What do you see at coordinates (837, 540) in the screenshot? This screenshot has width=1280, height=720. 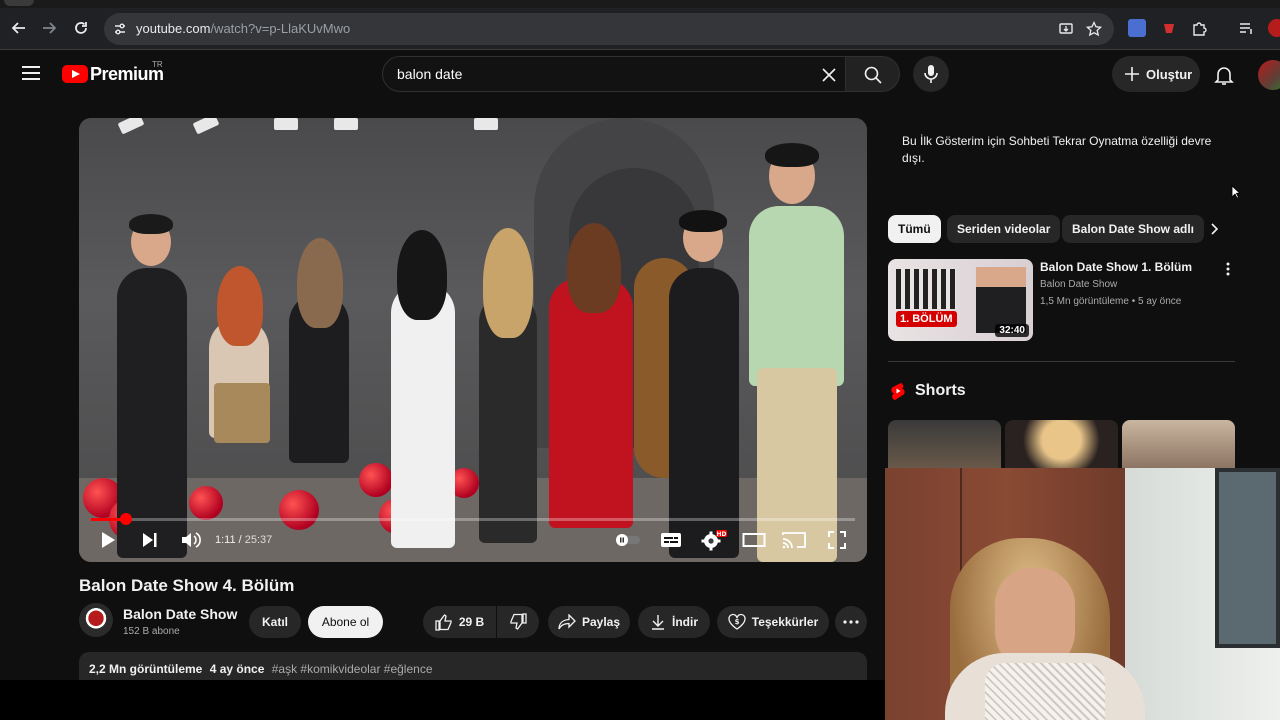 I see `fullscreen-icon` at bounding box center [837, 540].